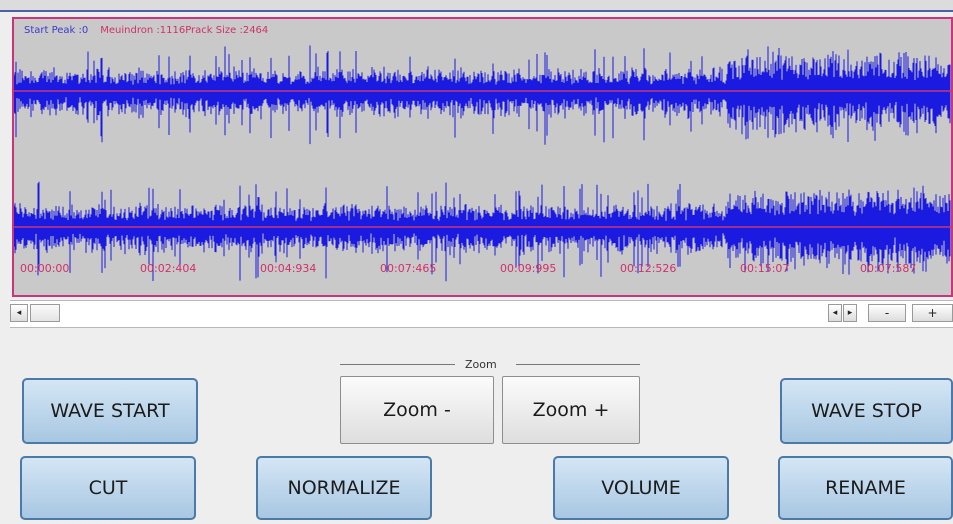 This screenshot has height=524, width=953. I want to click on normalize-button: NORMALIZE, so click(344, 488).